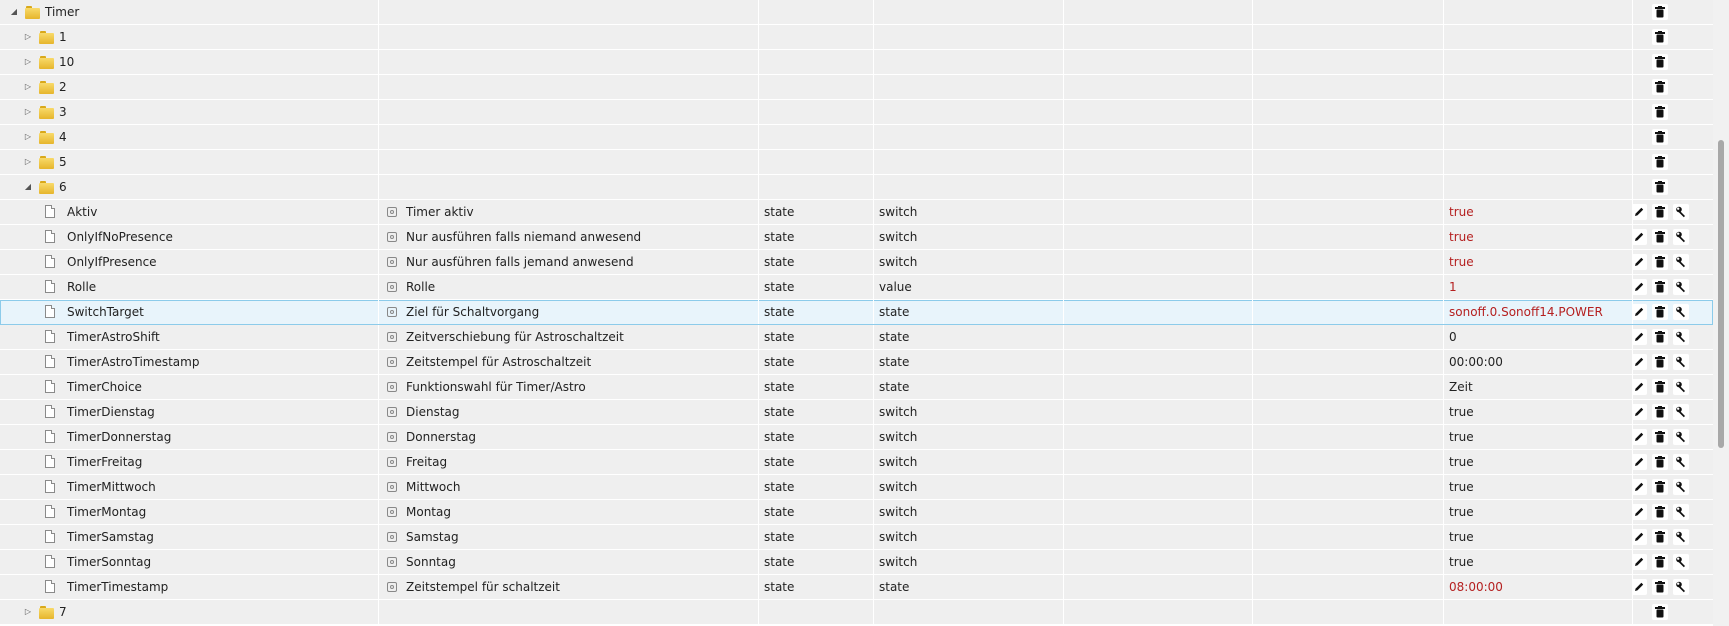 This screenshot has height=626, width=1729. What do you see at coordinates (856, 37) in the screenshot?
I see `tree-row-folder: ▷ 1` at bounding box center [856, 37].